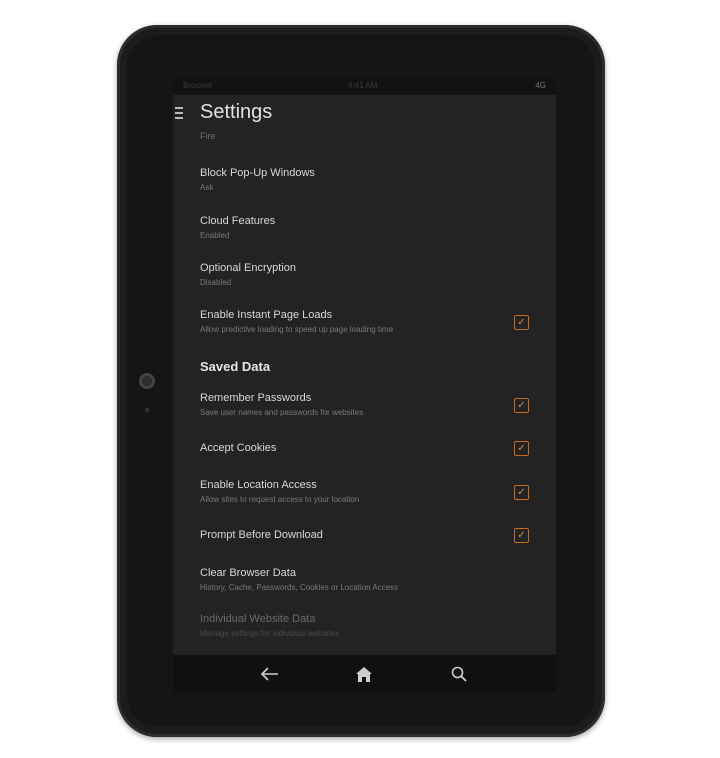  What do you see at coordinates (236, 112) in the screenshot?
I see `page-title: Settings` at bounding box center [236, 112].